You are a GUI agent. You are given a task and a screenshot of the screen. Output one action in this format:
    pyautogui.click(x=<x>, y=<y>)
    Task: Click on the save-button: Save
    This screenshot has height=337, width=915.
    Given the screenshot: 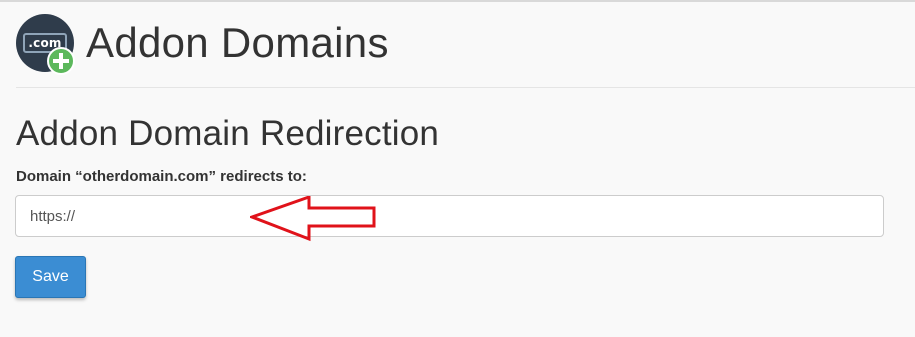 What is the action you would take?
    pyautogui.click(x=50, y=277)
    